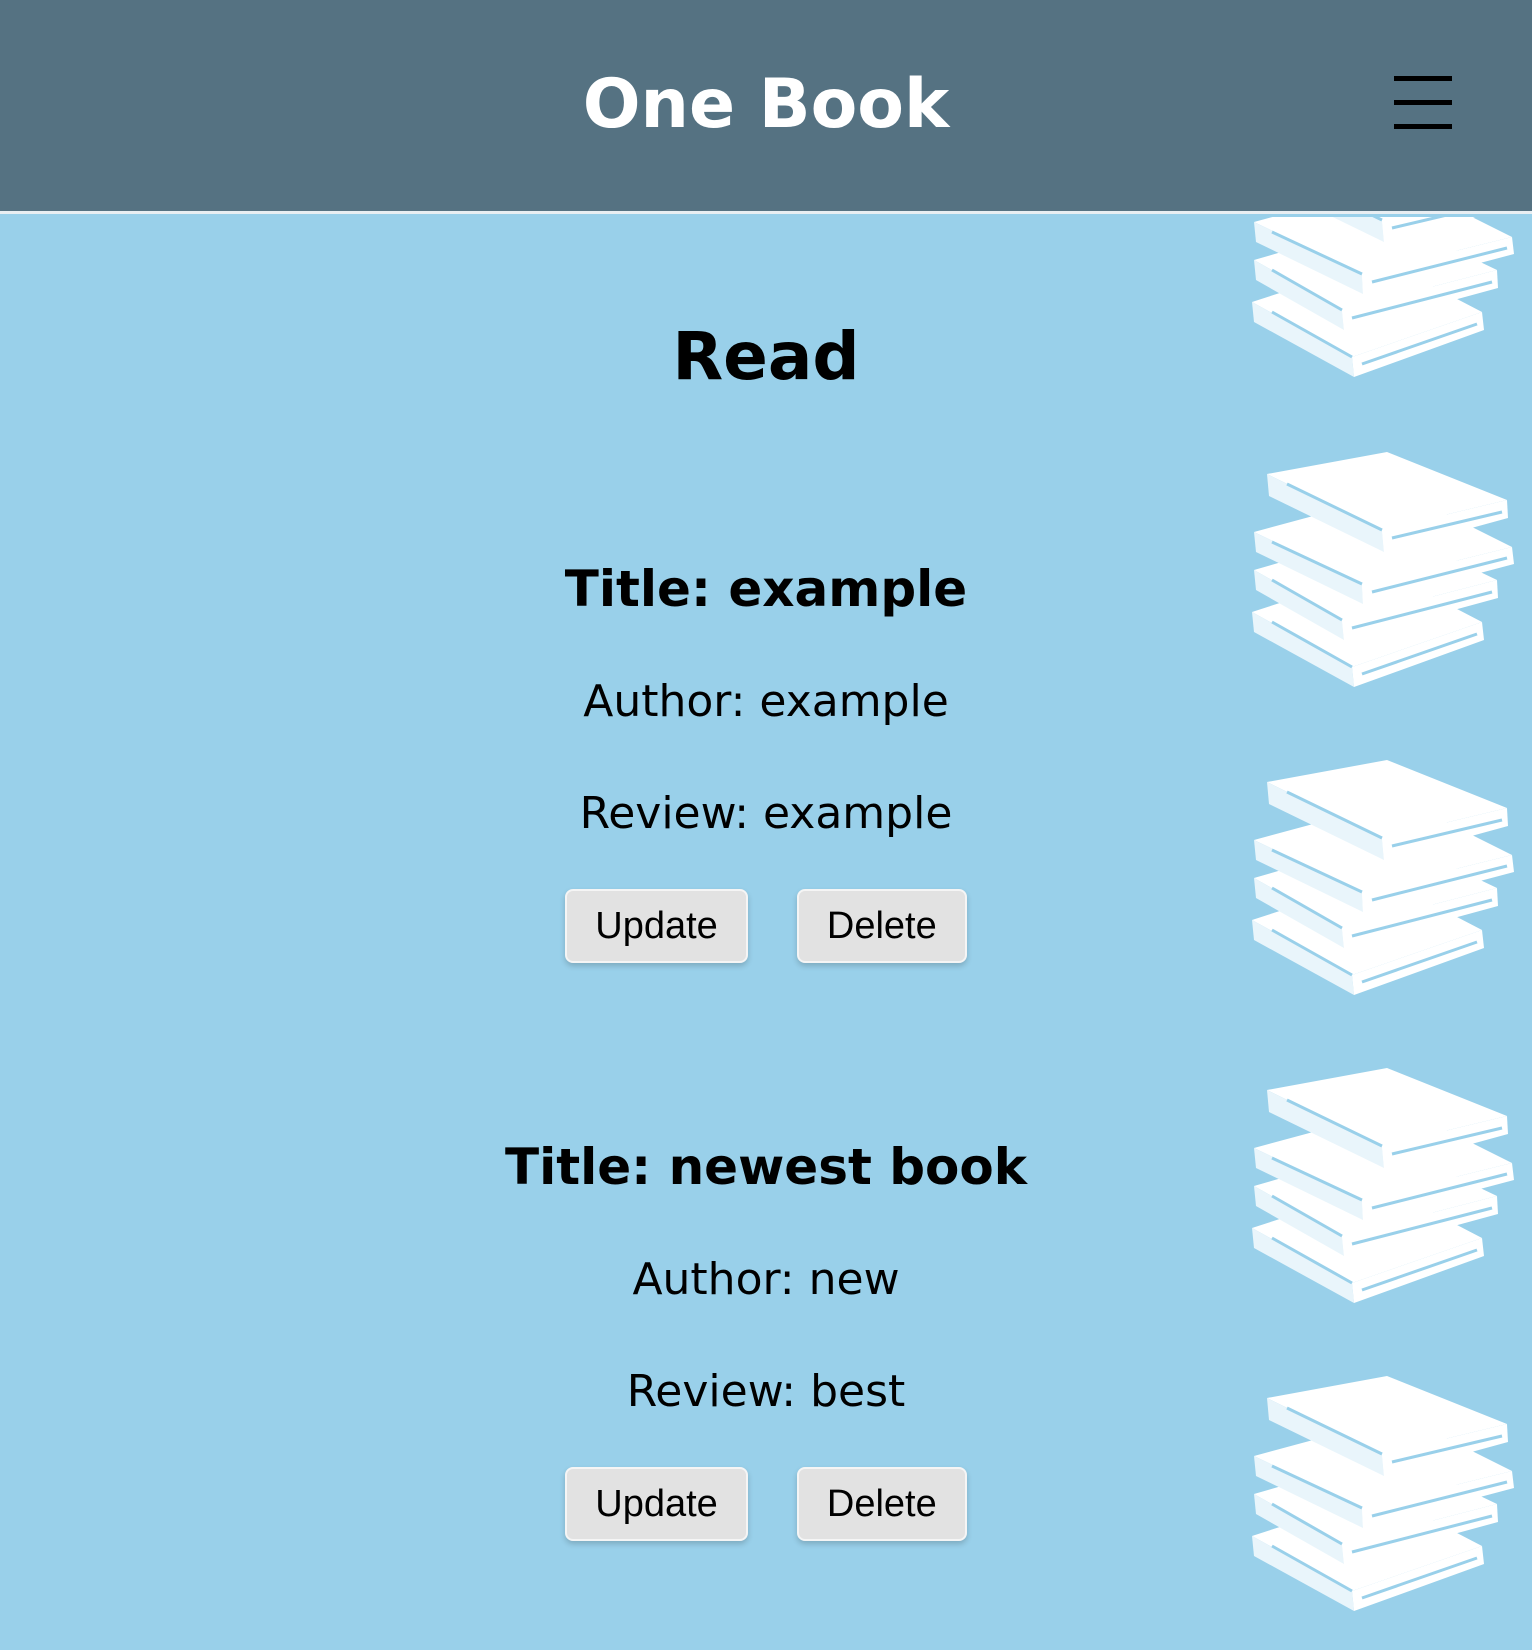 The width and height of the screenshot is (1532, 1650). Describe the element at coordinates (766, 701) in the screenshot. I see `book-author: Author: example` at that location.